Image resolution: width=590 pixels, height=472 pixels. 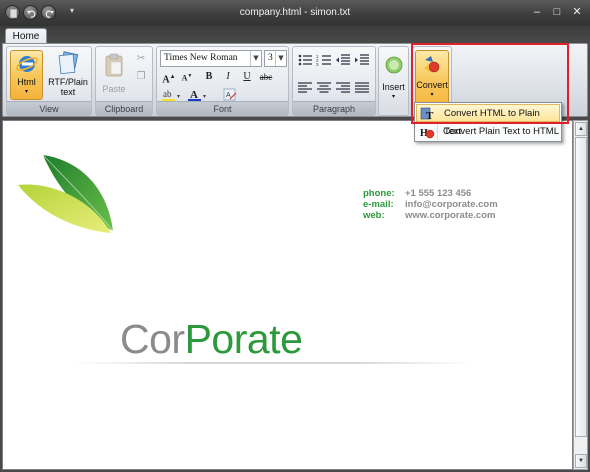 I want to click on font-group-label: Font, so click(x=222, y=108).